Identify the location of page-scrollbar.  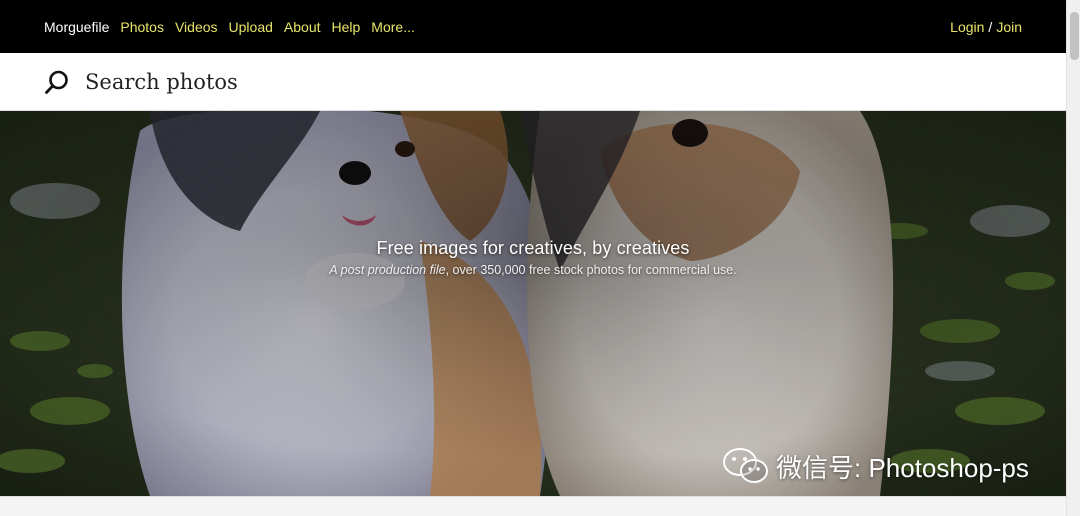
(1073, 258).